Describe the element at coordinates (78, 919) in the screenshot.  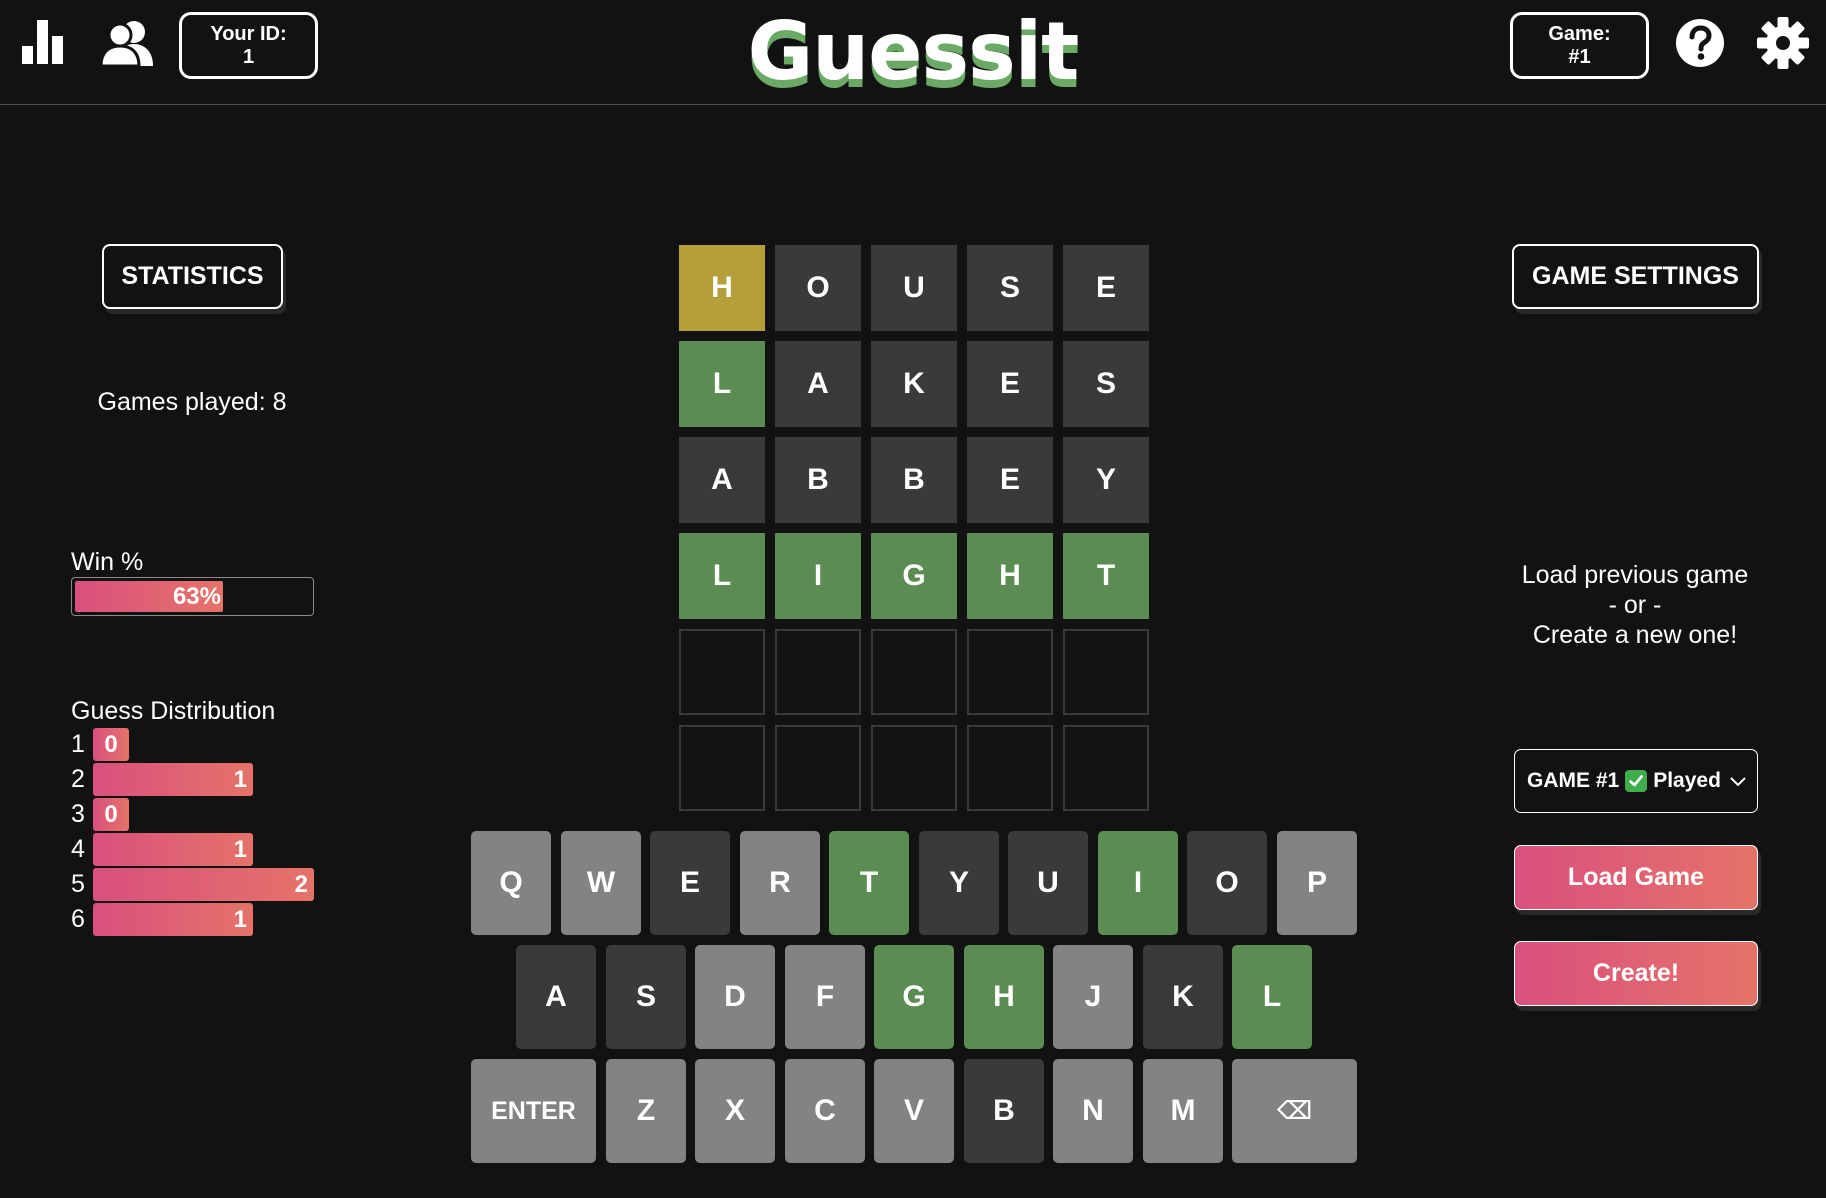
I see `distribution-guess-number: 6` at that location.